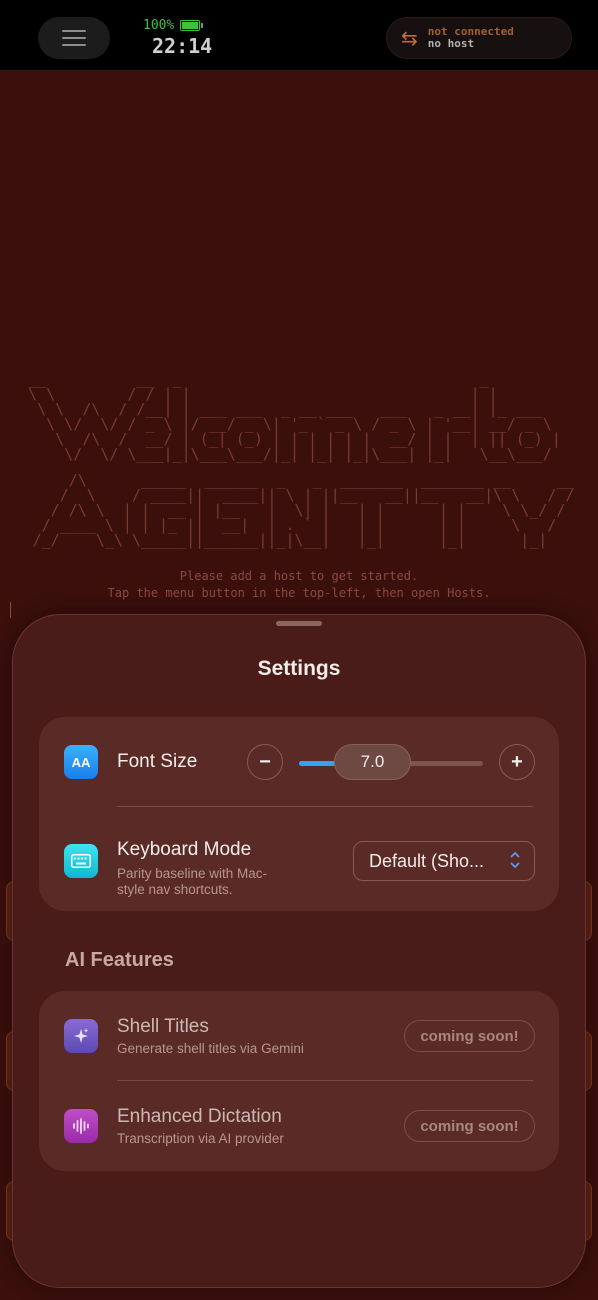 The image size is (598, 1300). I want to click on decrease-font-button: −, so click(265, 762).